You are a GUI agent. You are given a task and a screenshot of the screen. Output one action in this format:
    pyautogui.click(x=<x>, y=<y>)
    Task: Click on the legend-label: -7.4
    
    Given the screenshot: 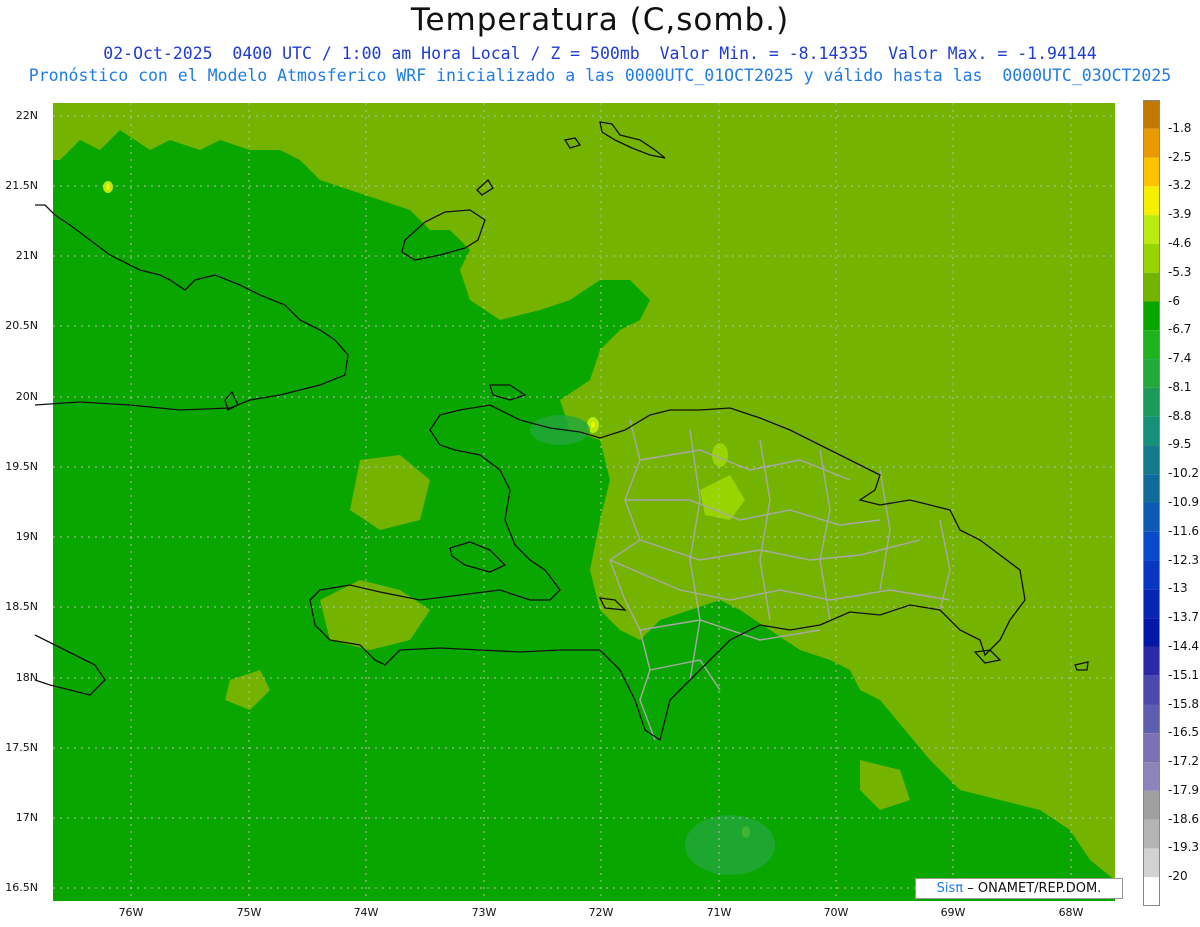 What is the action you would take?
    pyautogui.click(x=1180, y=358)
    